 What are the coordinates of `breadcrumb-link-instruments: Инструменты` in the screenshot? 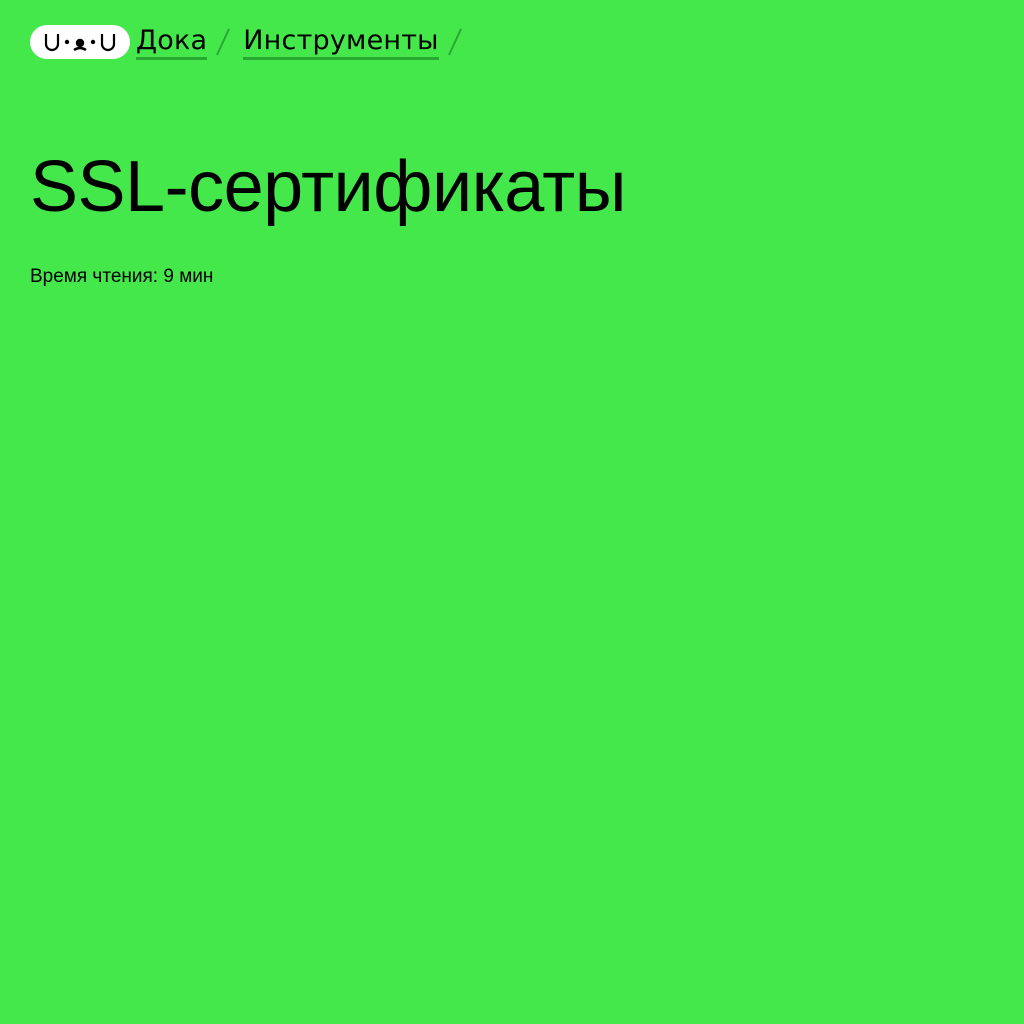 It's located at (341, 42).